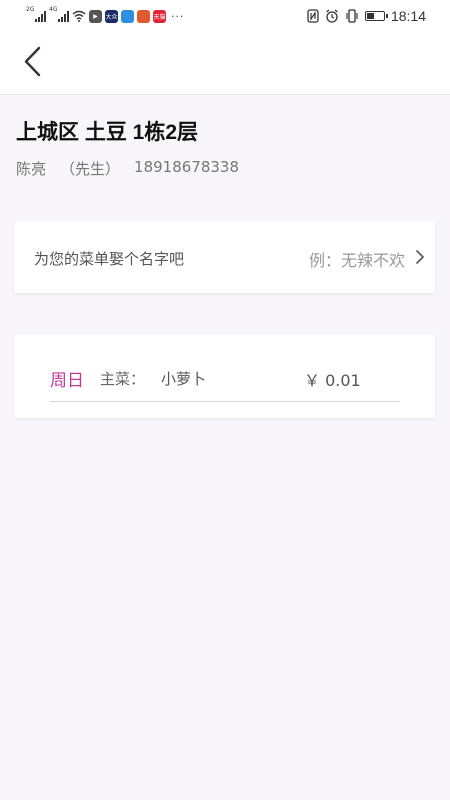 This screenshot has width=450, height=800. Describe the element at coordinates (332, 380) in the screenshot. I see `dish-price: ￥ 0.01` at that location.